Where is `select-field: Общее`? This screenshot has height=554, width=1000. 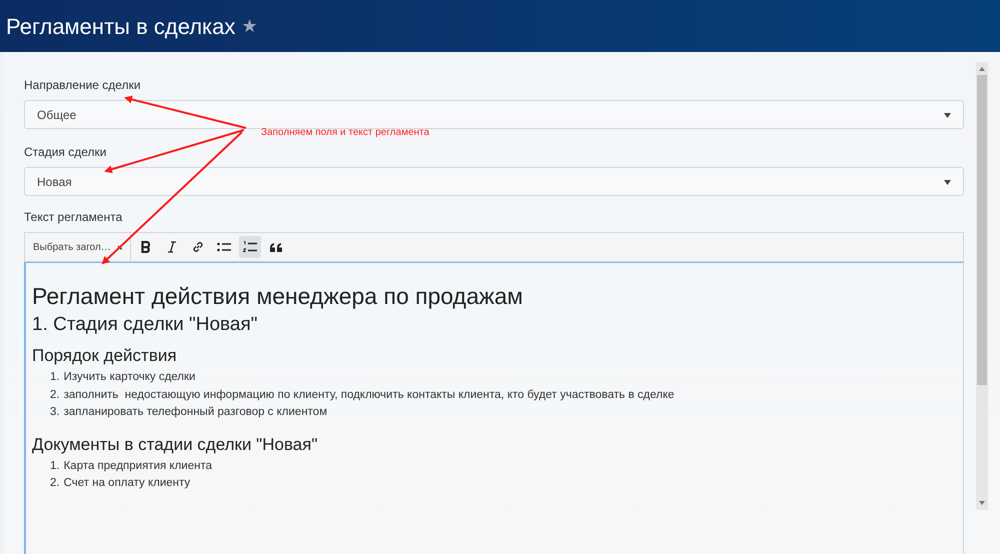 select-field: Общее is located at coordinates (494, 114).